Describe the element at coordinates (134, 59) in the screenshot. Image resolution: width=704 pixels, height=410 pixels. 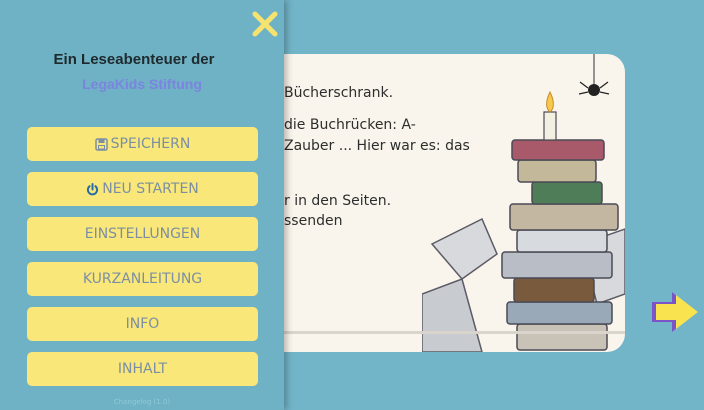
I see `menu-title: Ein Leseabenteuer der` at that location.